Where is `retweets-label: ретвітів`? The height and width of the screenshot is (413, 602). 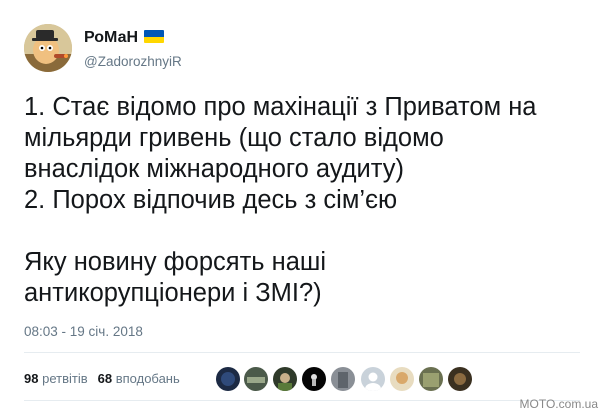
retweets-label: ретвітів is located at coordinates (65, 378).